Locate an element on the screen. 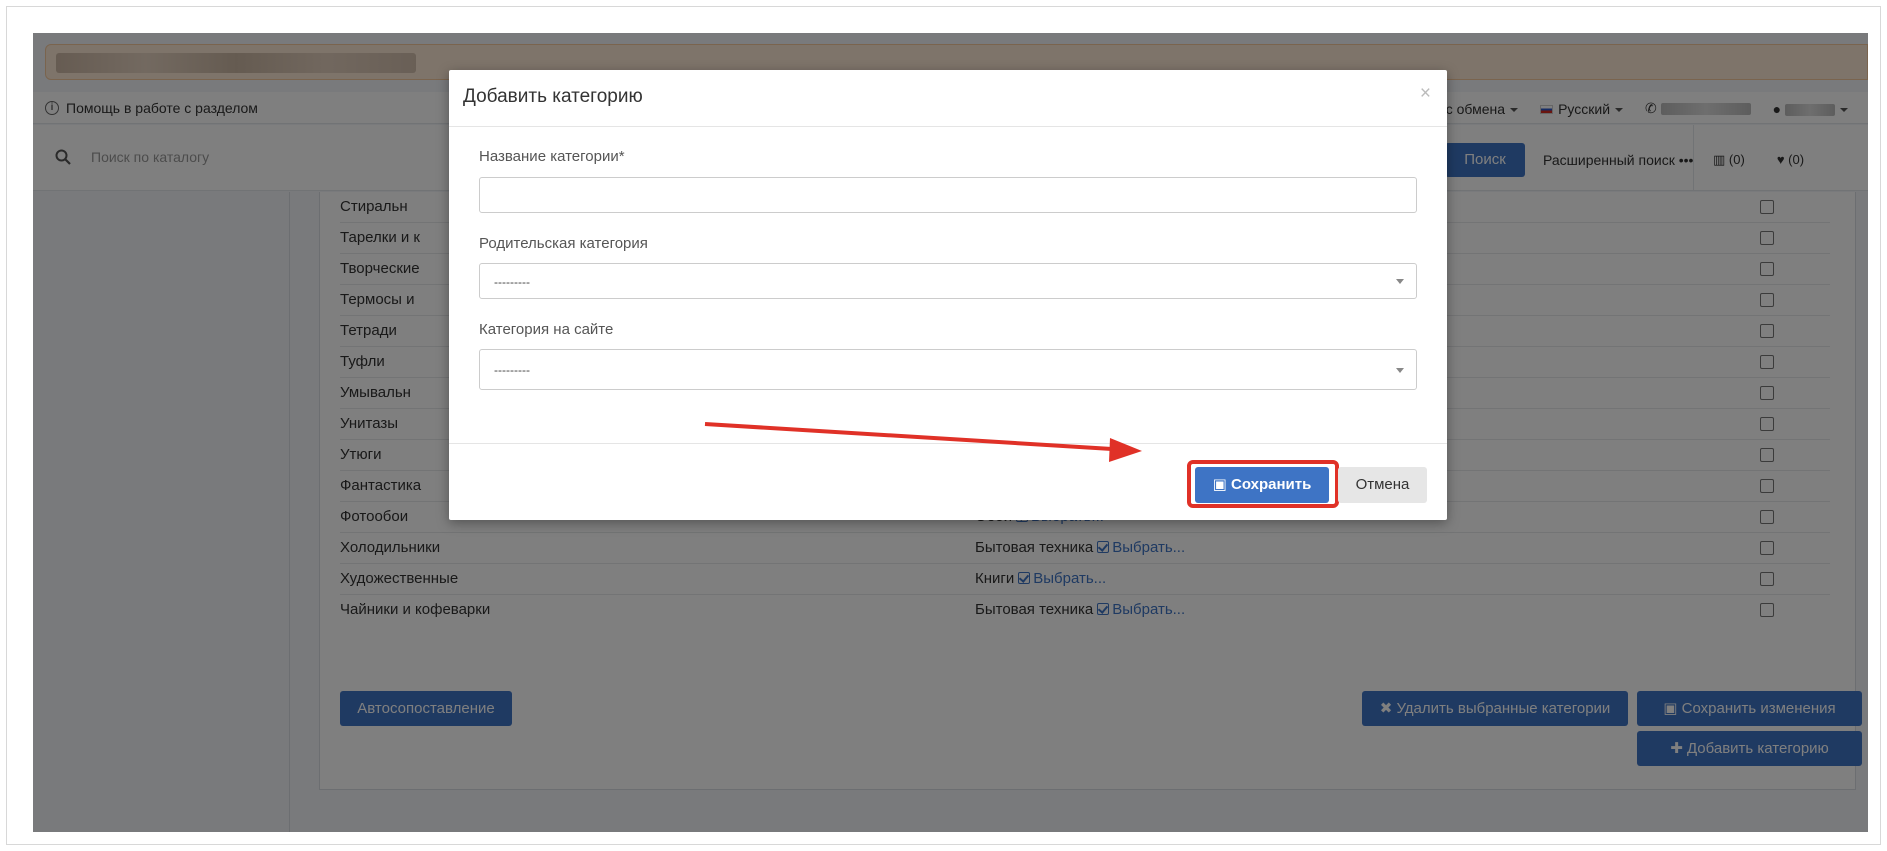  modal-header: Добавить категорию × is located at coordinates (948, 98).